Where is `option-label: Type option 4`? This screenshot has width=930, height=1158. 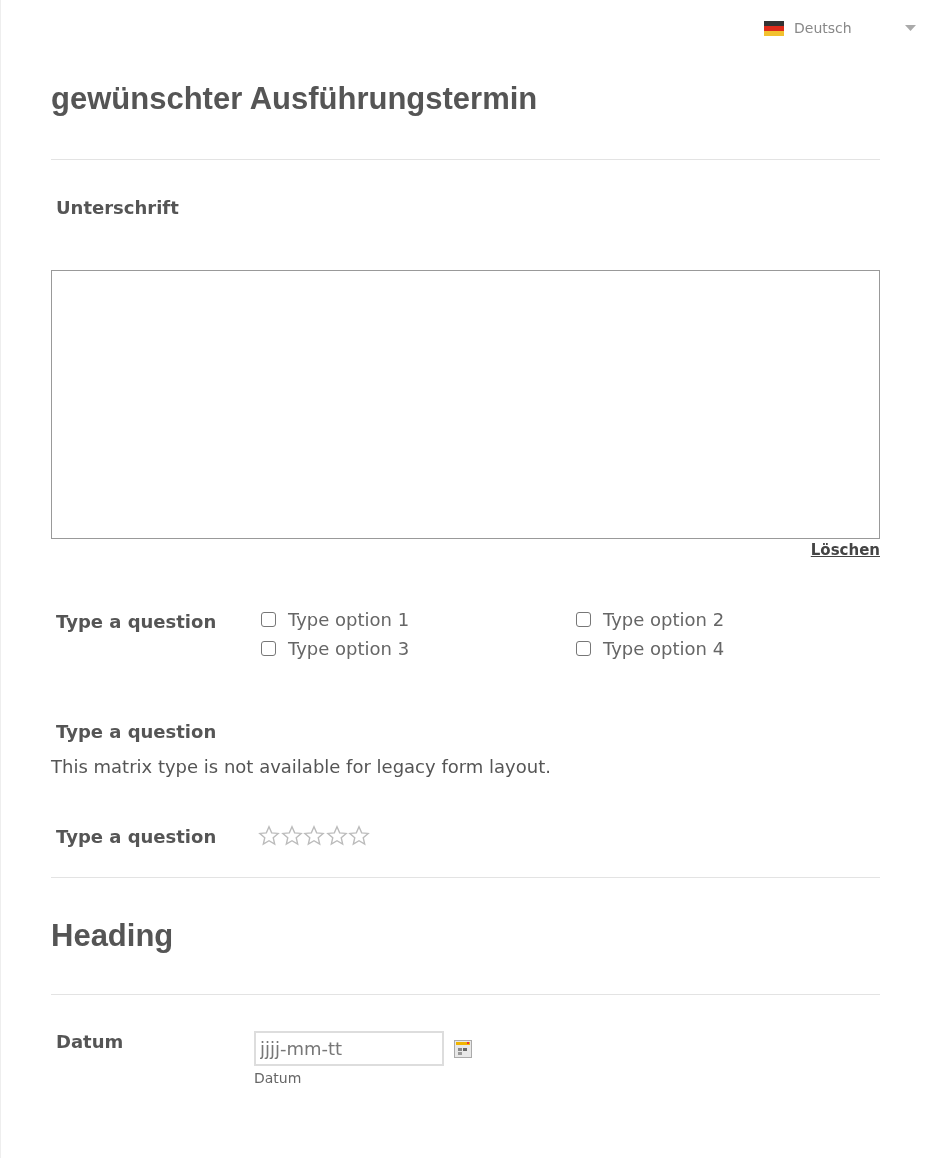 option-label: Type option 4 is located at coordinates (664, 648).